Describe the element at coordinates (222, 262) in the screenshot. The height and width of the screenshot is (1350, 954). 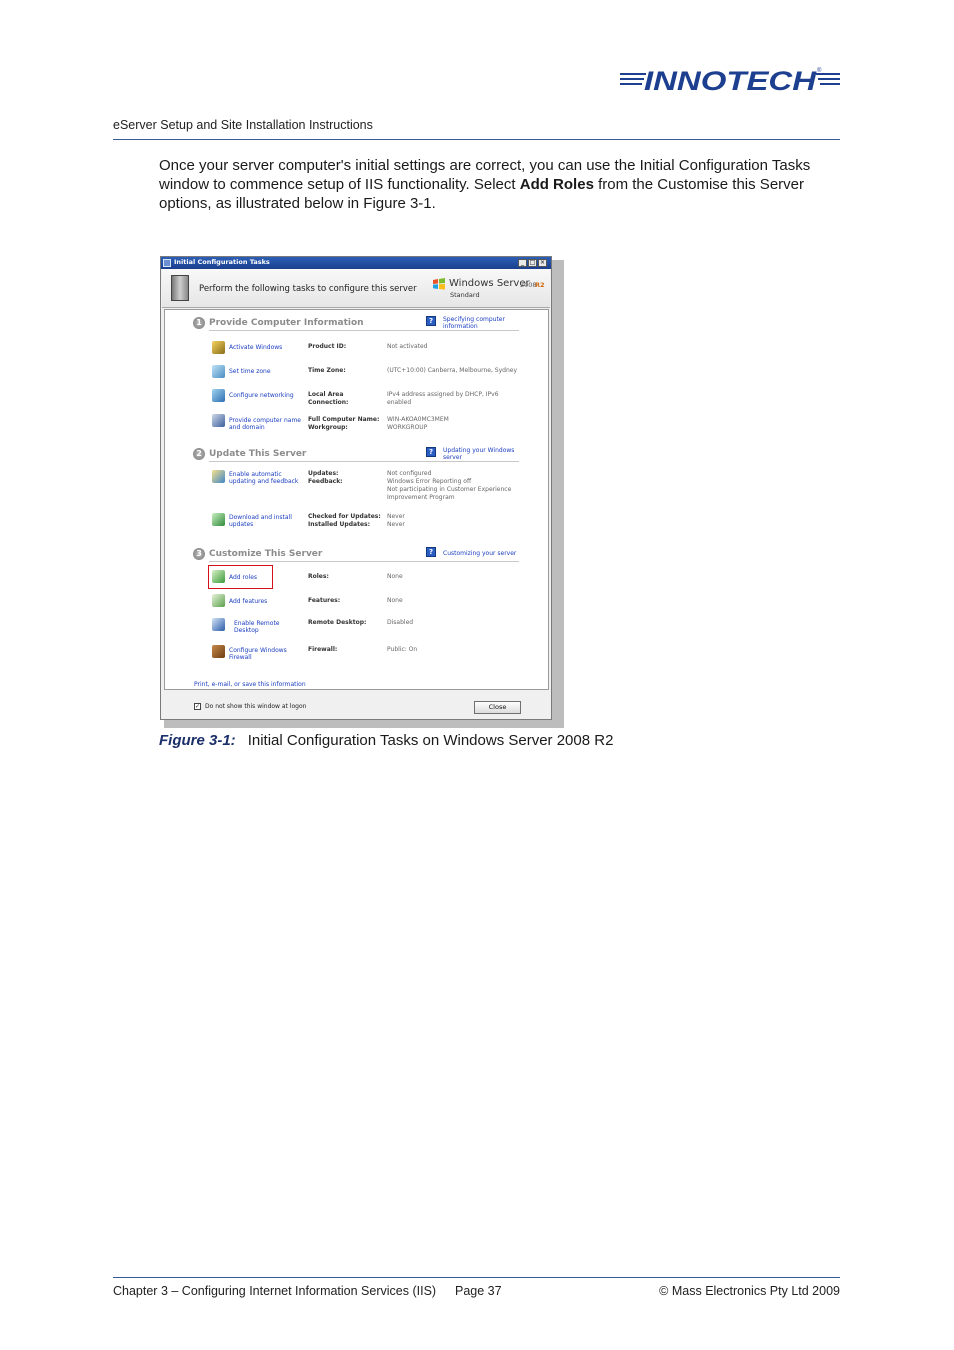
I see `window-title: Initial Configuration Tasks` at that location.